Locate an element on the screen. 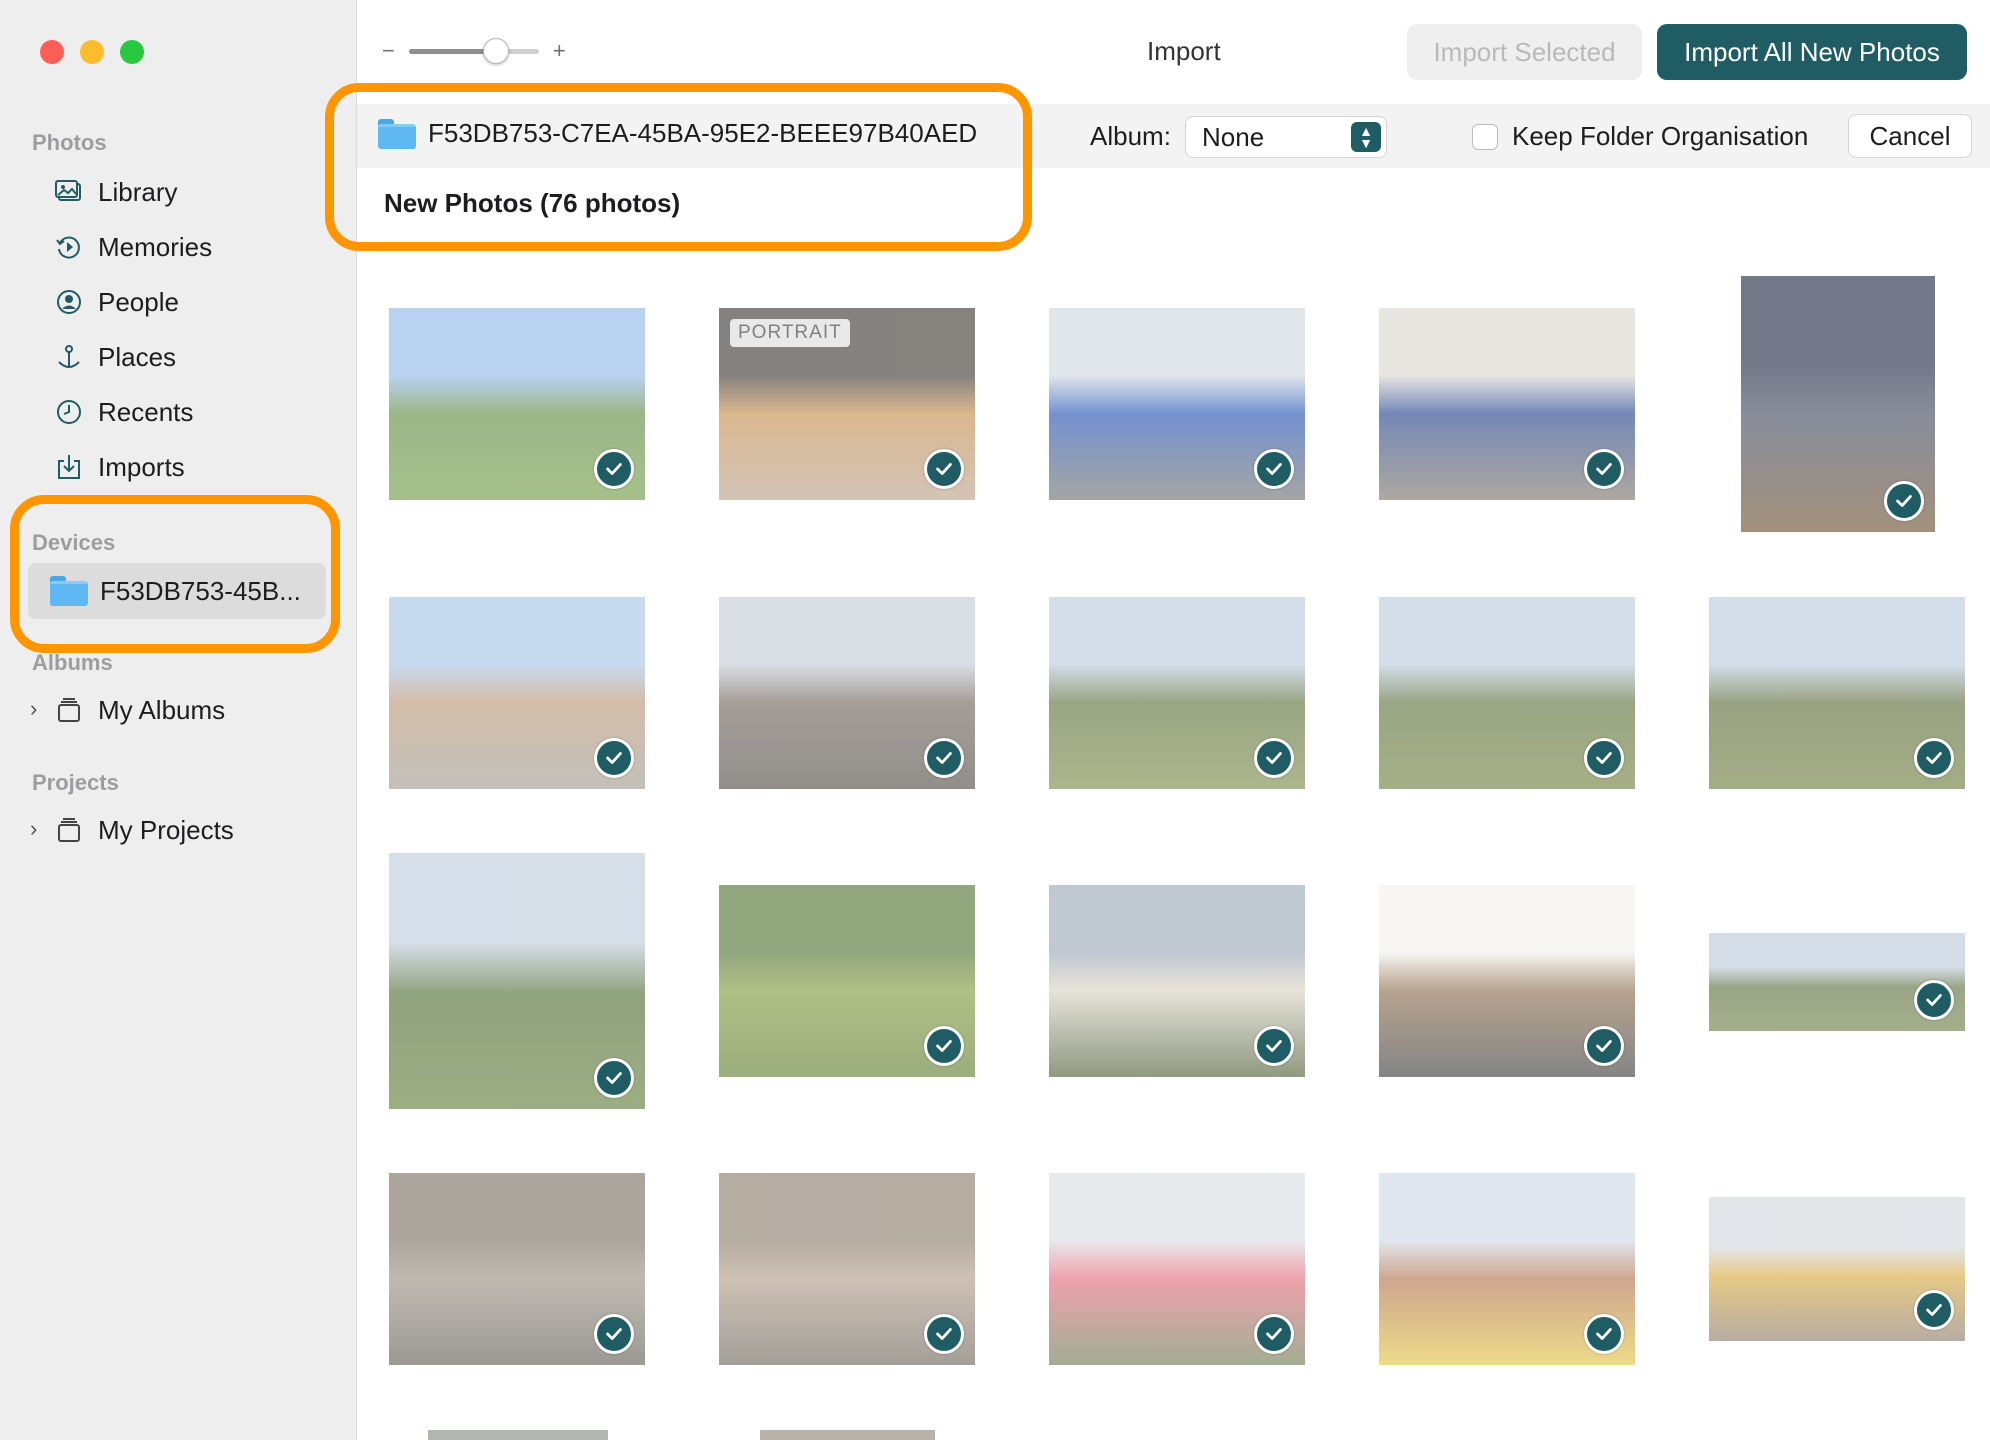 This screenshot has height=1440, width=1990. section-title-photos: Photos is located at coordinates (69, 142).